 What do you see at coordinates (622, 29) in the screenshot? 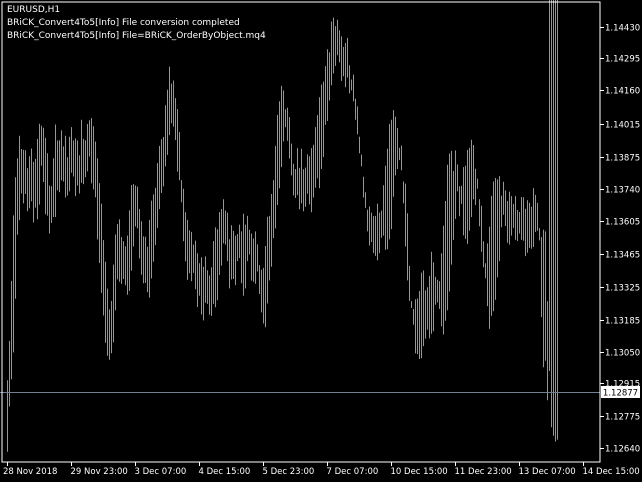
I see `price-axis-label: 1.14430` at bounding box center [622, 29].